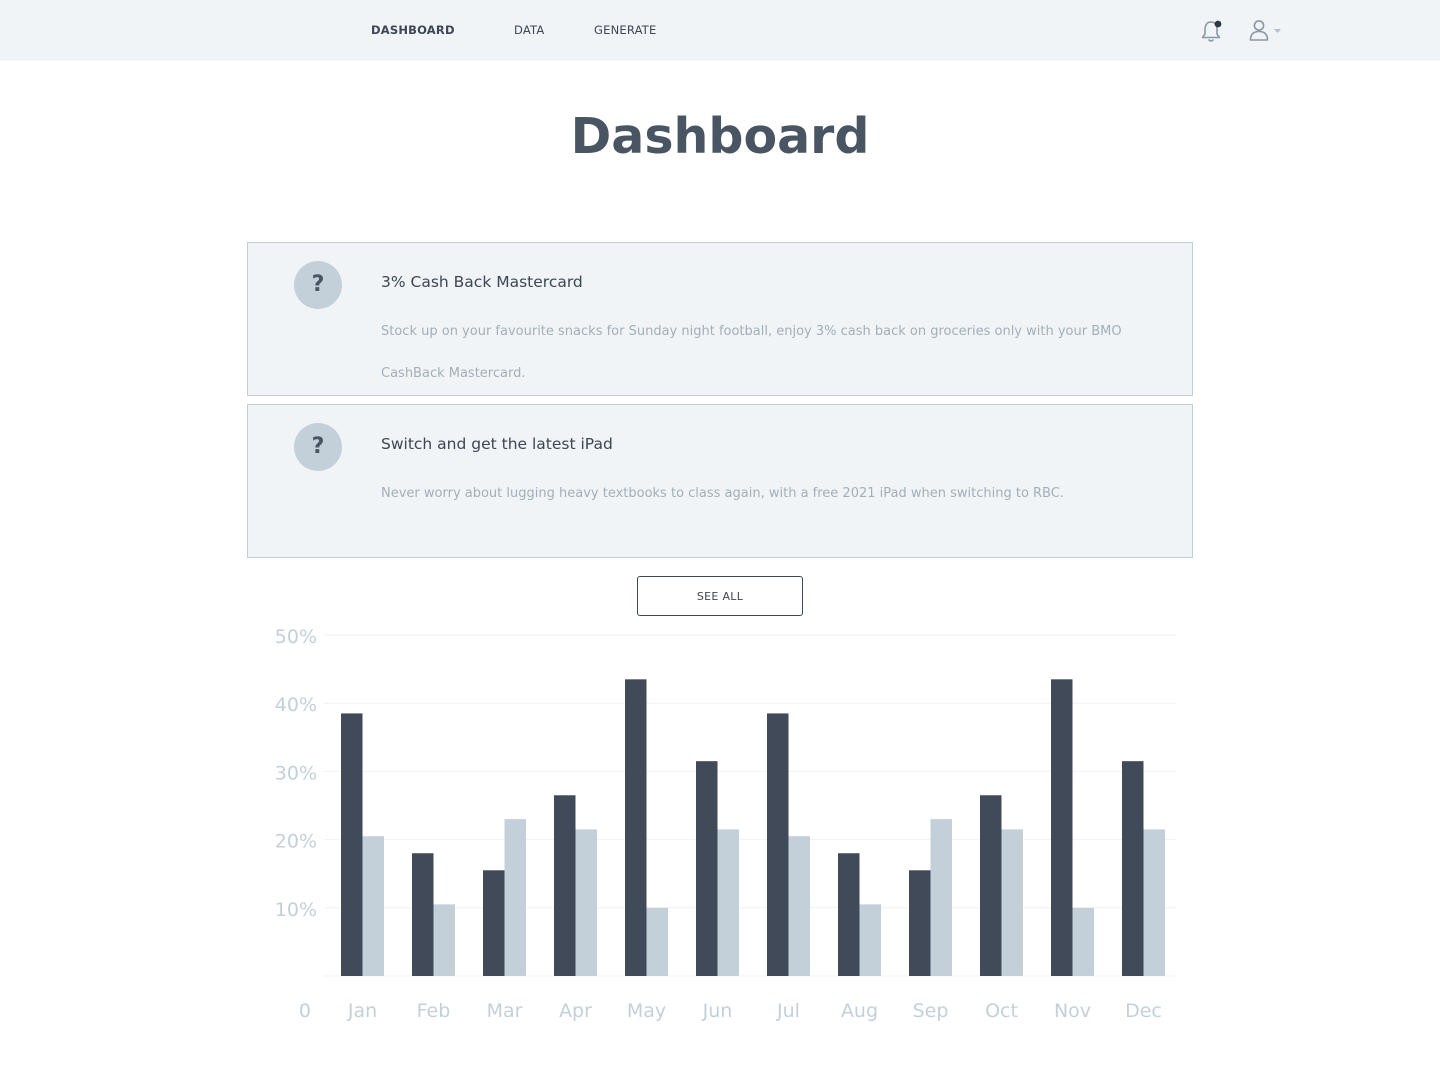  What do you see at coordinates (505, 1011) in the screenshot?
I see `x-tick-label: Mar` at bounding box center [505, 1011].